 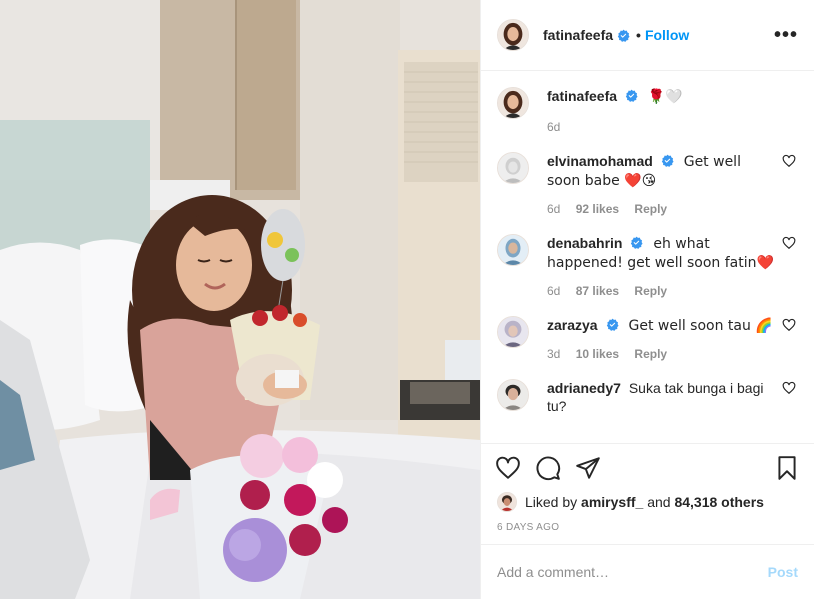 What do you see at coordinates (578, 35) in the screenshot?
I see `author-username: fatinafeefa` at bounding box center [578, 35].